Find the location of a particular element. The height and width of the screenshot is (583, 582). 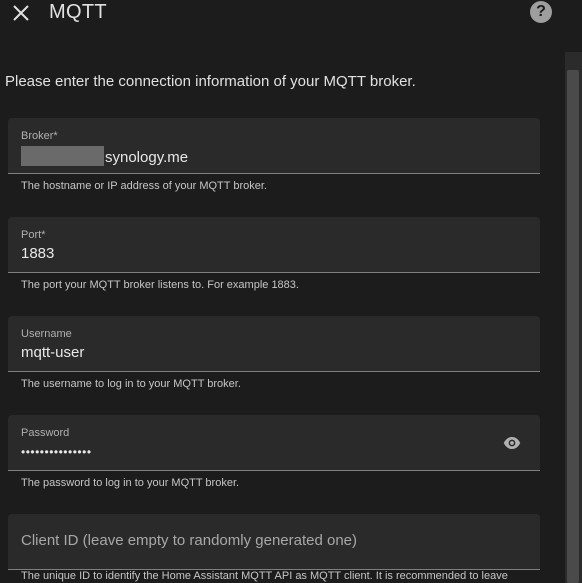

dialog-header: MQTT ? is located at coordinates (291, 17).